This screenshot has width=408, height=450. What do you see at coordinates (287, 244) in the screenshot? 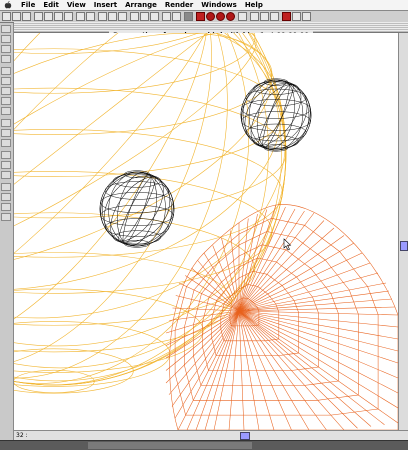
I see `mouse-cursor-icon` at bounding box center [287, 244].